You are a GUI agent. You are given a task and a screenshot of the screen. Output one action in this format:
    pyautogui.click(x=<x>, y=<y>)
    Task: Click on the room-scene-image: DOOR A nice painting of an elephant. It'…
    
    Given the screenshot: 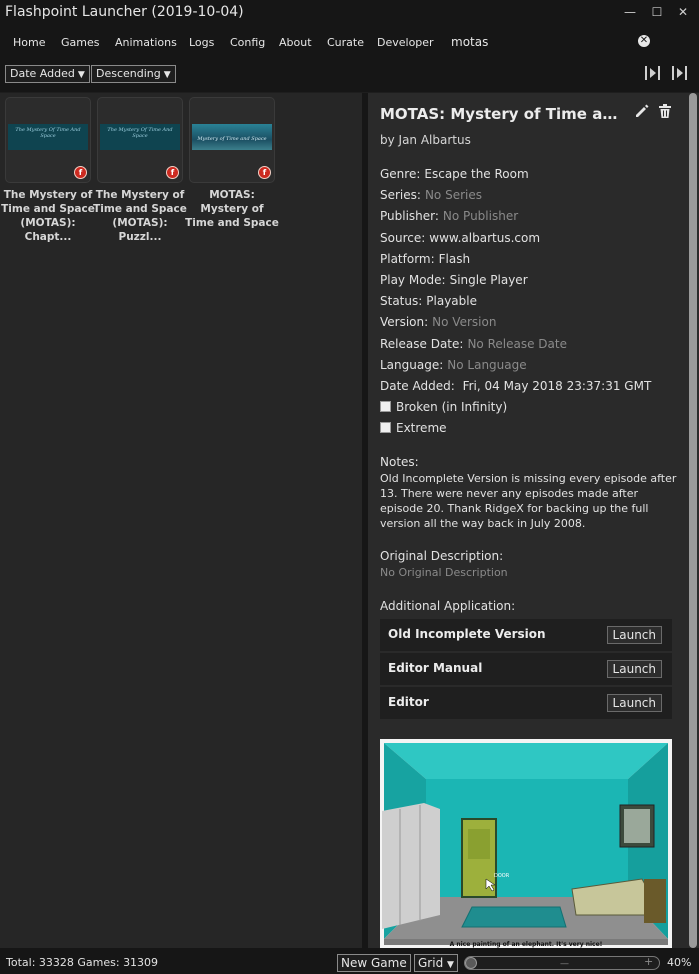 What is the action you would take?
    pyautogui.click(x=526, y=843)
    